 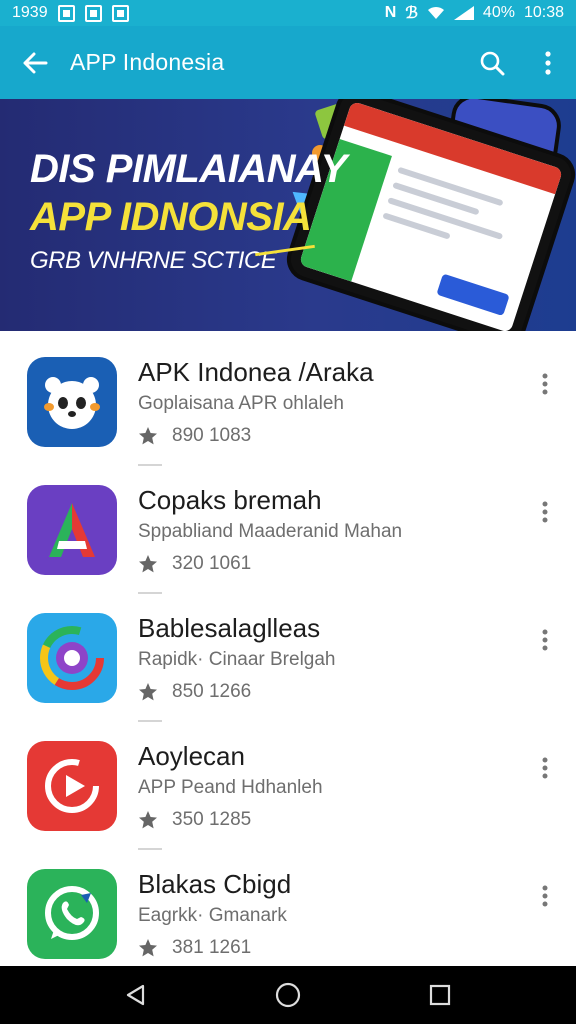 I want to click on gallery-icon, so click(x=66, y=13).